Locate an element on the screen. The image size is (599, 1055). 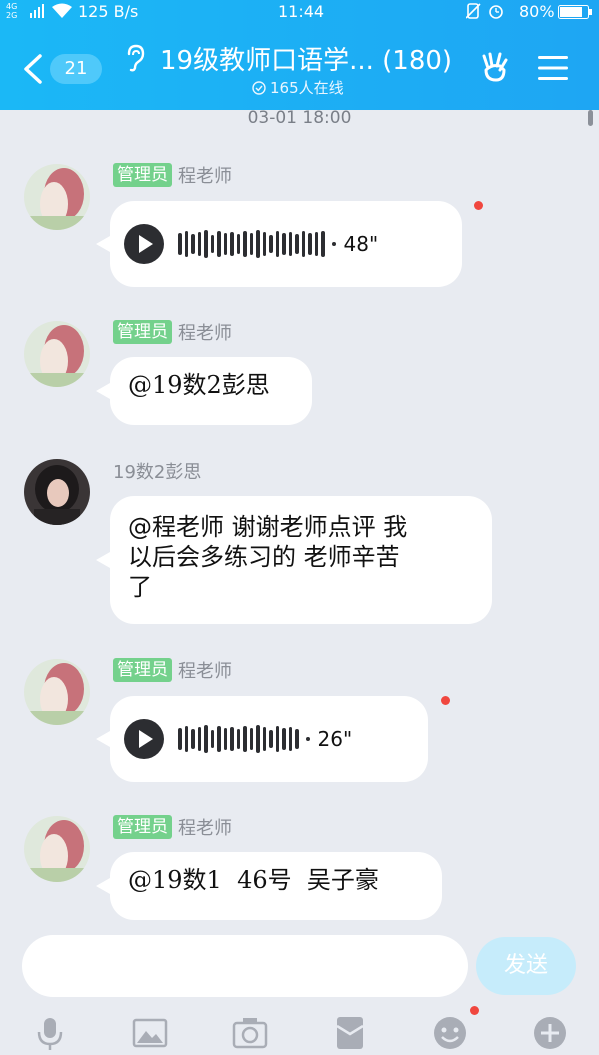
message-text: @19数2彭思 is located at coordinates (199, 385).